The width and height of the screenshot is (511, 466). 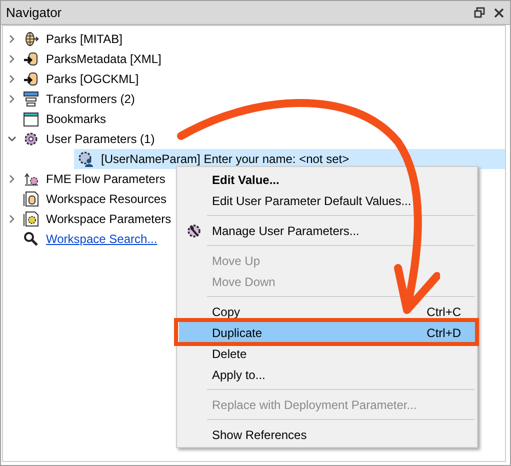 What do you see at coordinates (108, 219) in the screenshot?
I see `tree-item: Workspace Parameters` at bounding box center [108, 219].